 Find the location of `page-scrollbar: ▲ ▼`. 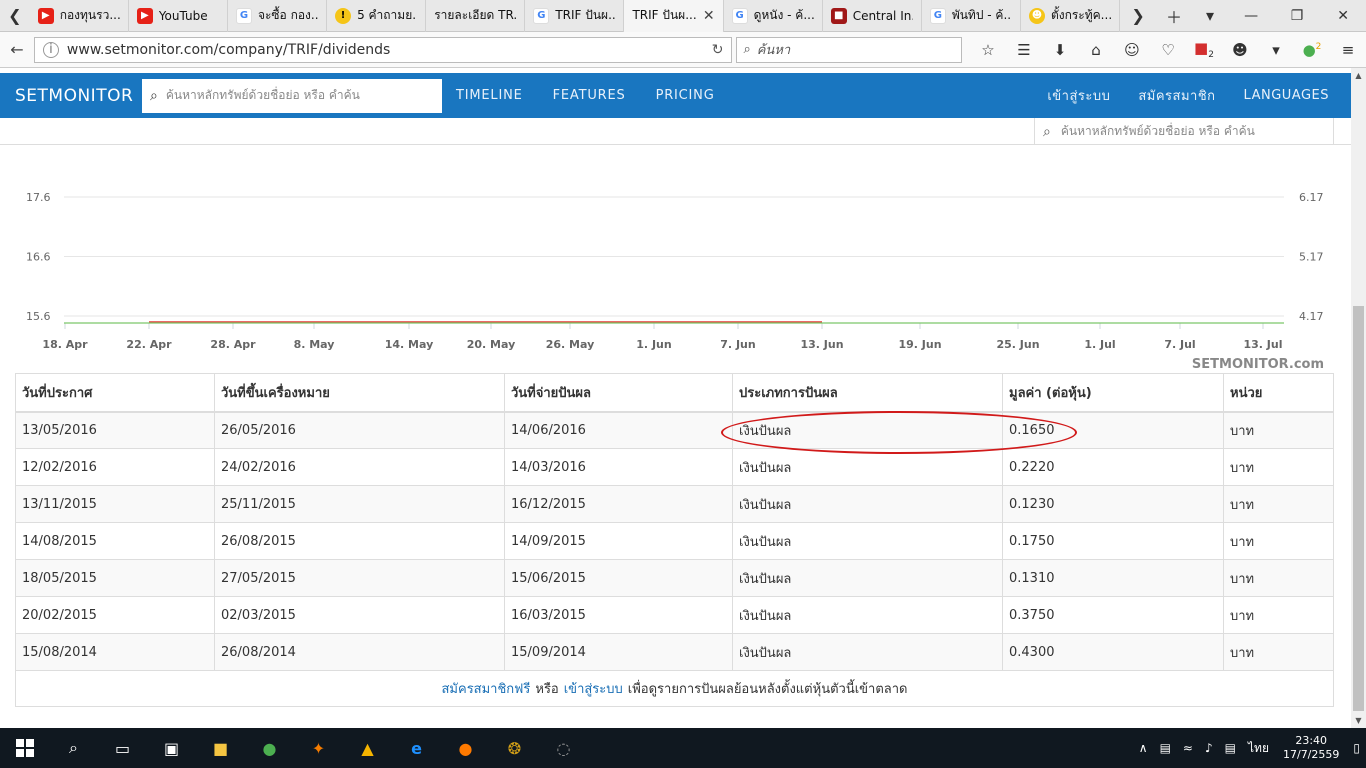

page-scrollbar: ▲ ▼ is located at coordinates (1358, 398).